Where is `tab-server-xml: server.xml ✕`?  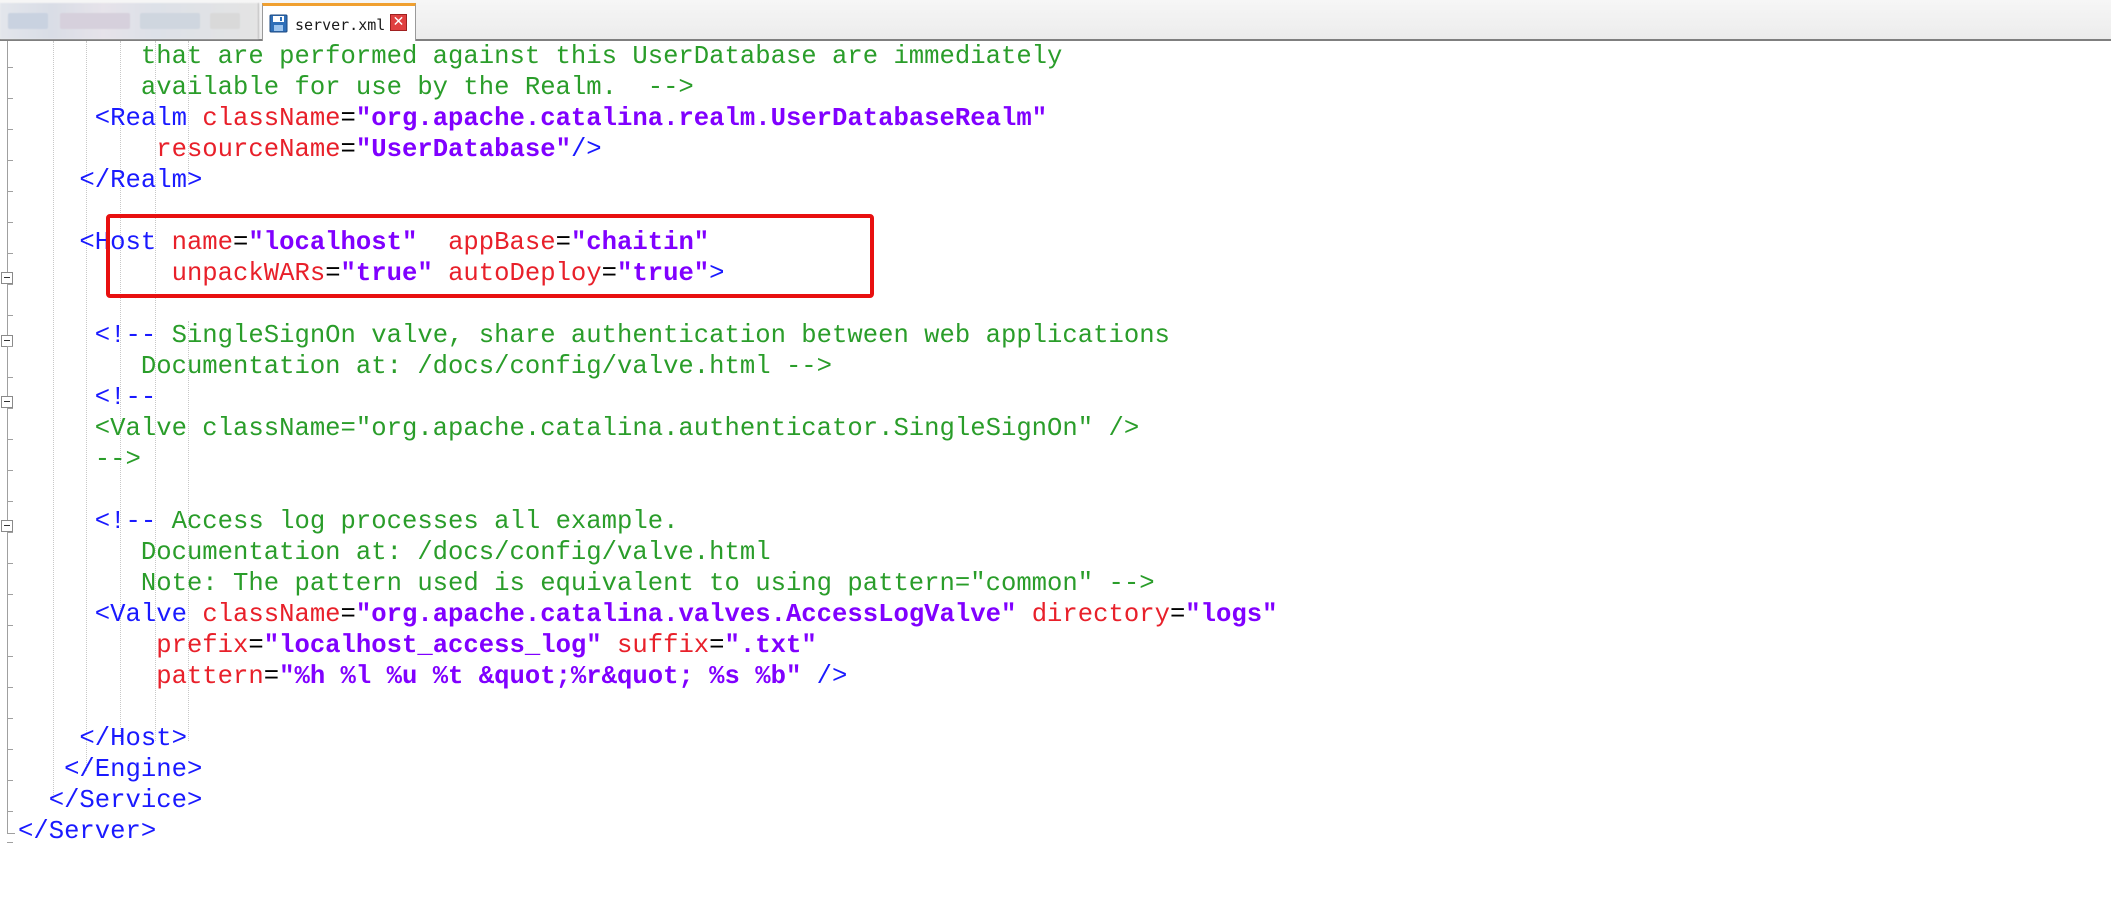
tab-server-xml: server.xml ✕ is located at coordinates (339, 22).